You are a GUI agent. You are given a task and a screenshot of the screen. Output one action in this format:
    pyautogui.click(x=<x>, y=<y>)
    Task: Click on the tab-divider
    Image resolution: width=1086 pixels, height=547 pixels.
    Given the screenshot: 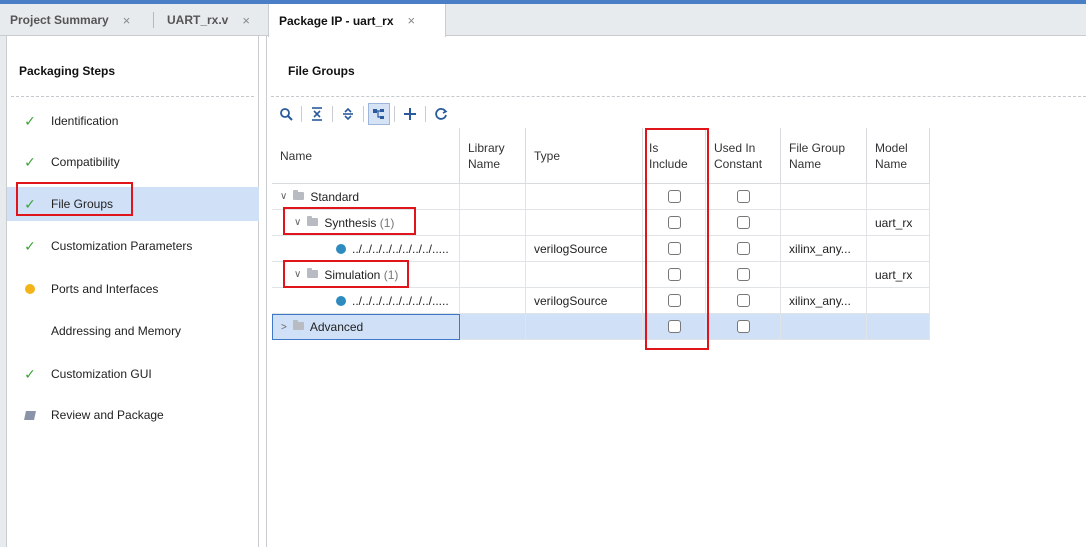 What is the action you would take?
    pyautogui.click(x=153, y=20)
    